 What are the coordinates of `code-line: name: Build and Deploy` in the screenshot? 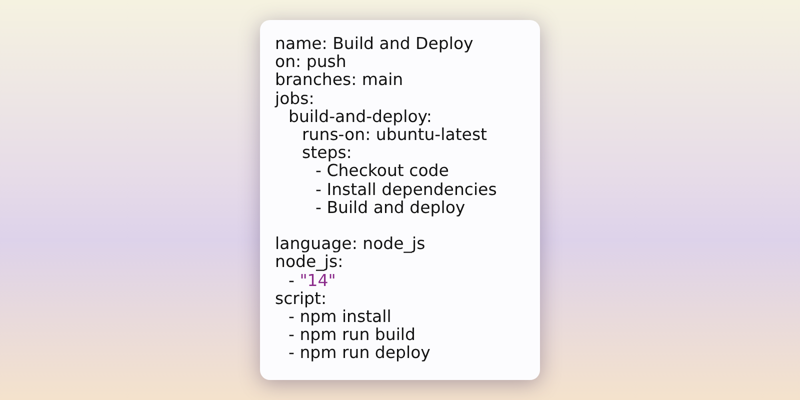 It's located at (374, 44).